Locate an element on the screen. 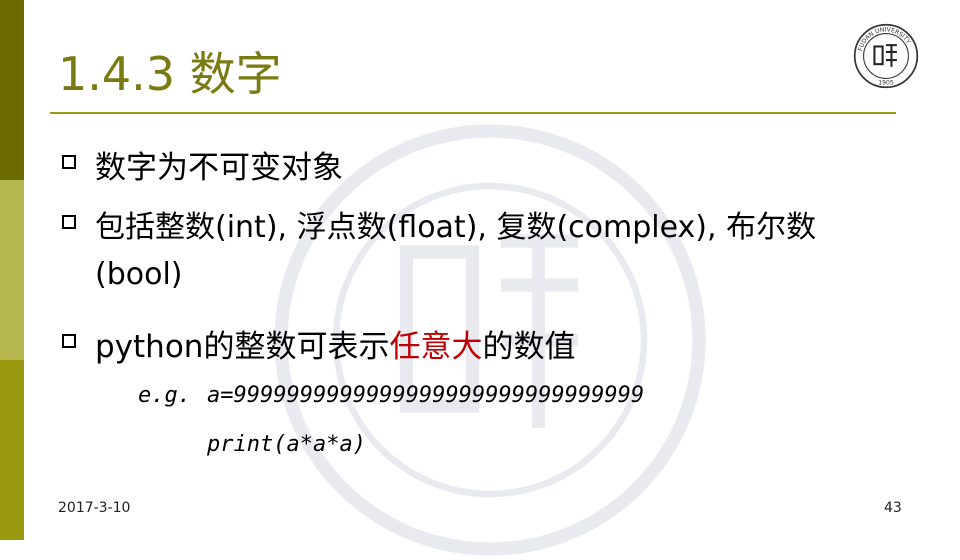 This screenshot has width=960, height=560. bullet-text-3-highlight: 任意大 is located at coordinates (436, 347).